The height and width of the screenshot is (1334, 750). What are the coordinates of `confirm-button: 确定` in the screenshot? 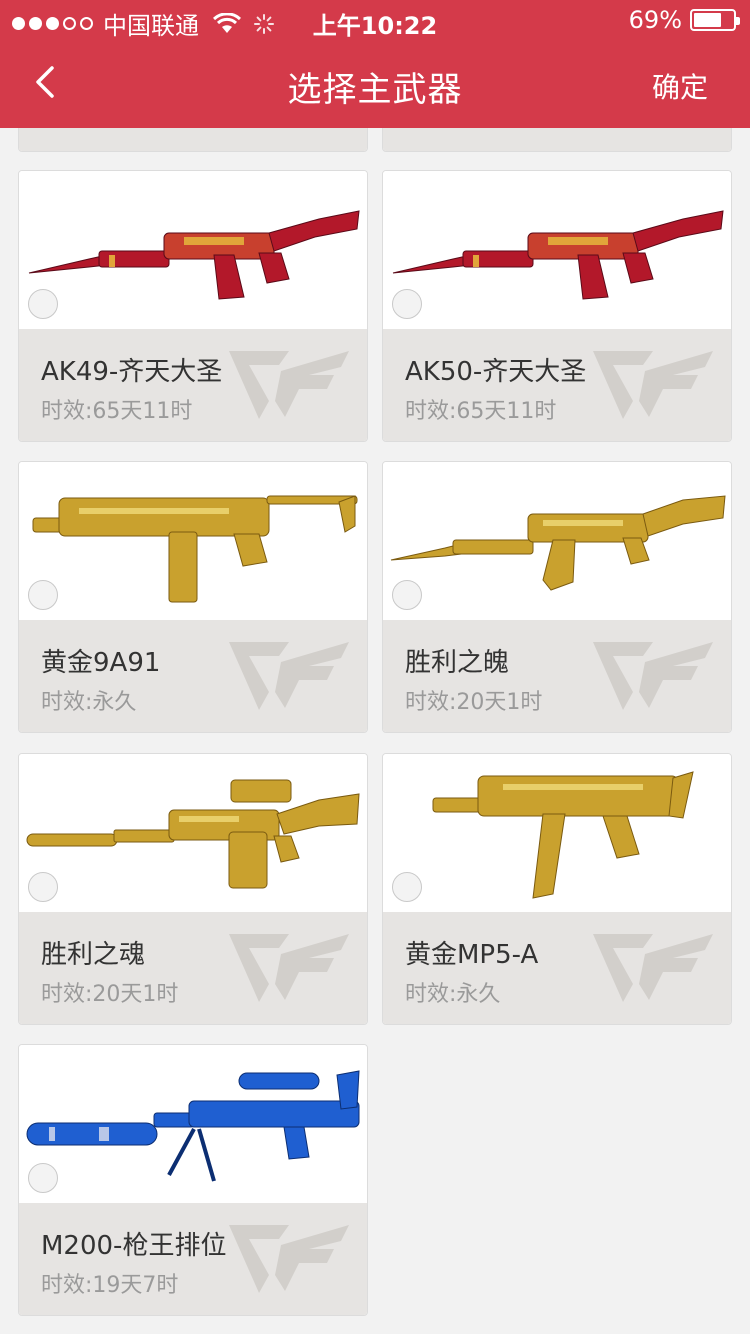 It's located at (680, 86).